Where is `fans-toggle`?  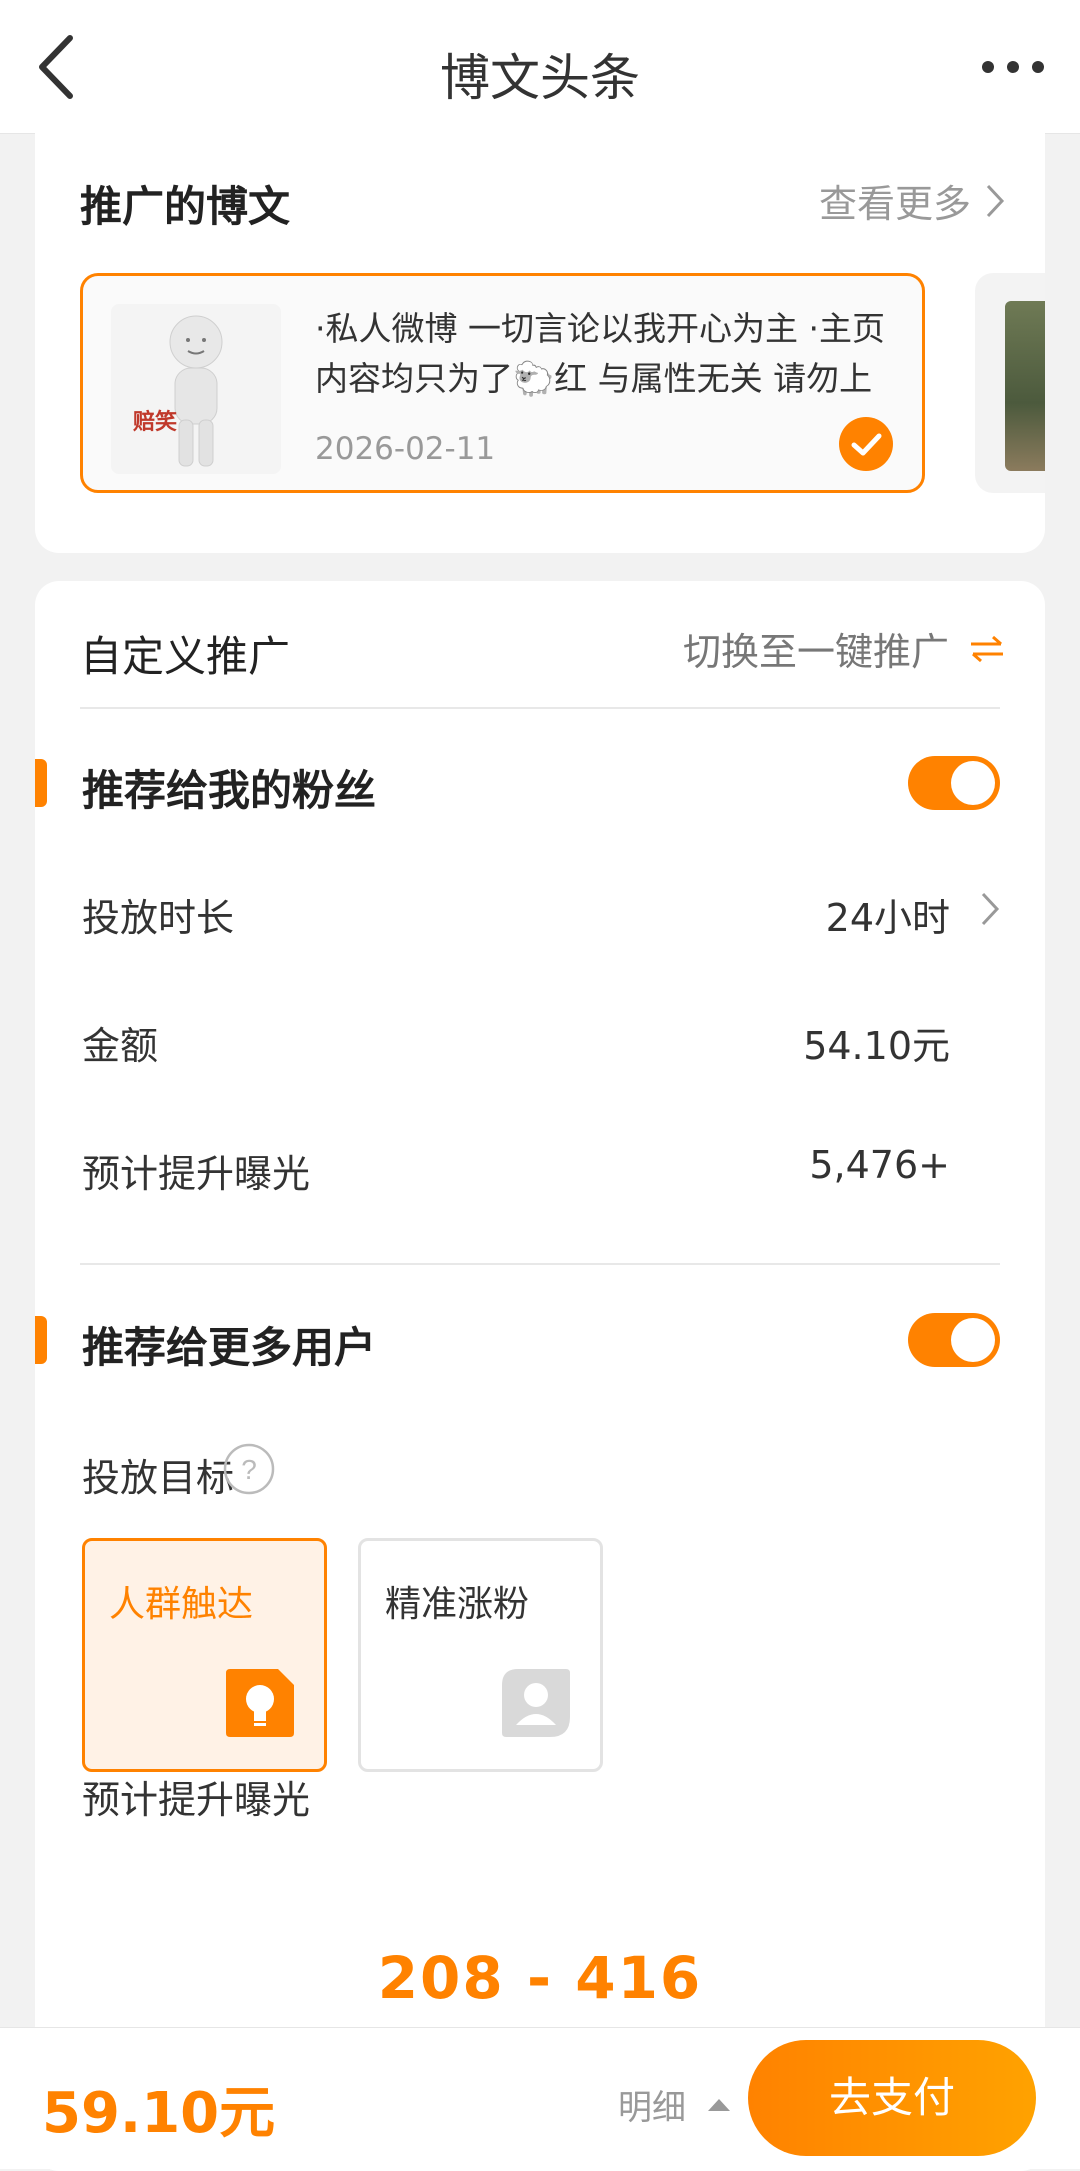 fans-toggle is located at coordinates (954, 783).